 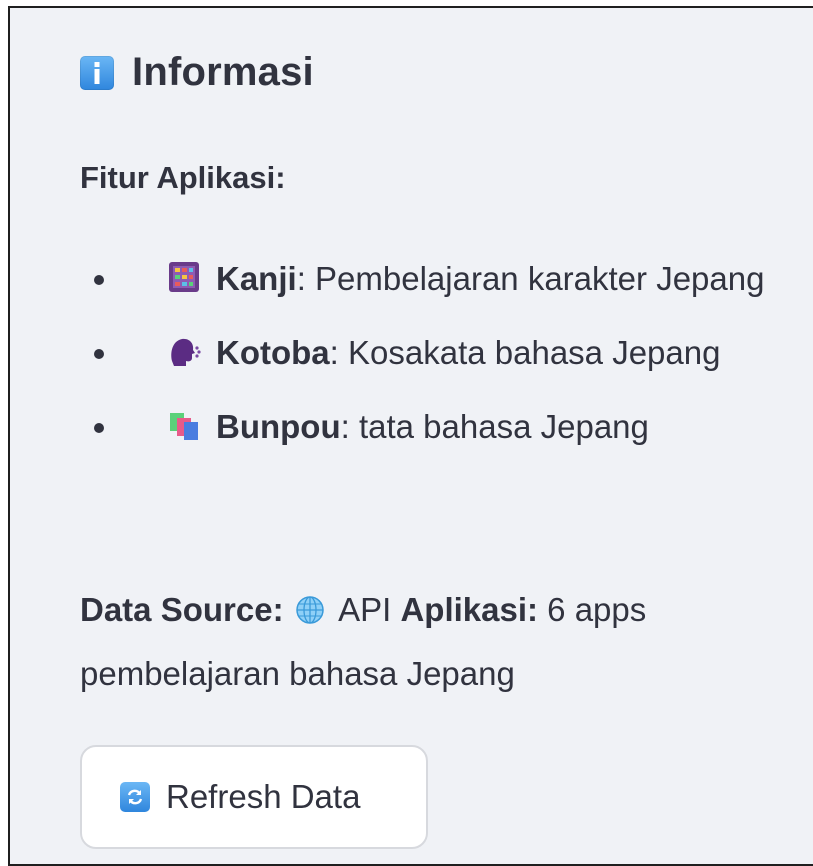 What do you see at coordinates (499, 426) in the screenshot?
I see `feature-desc: tata bahasa Jepang` at bounding box center [499, 426].